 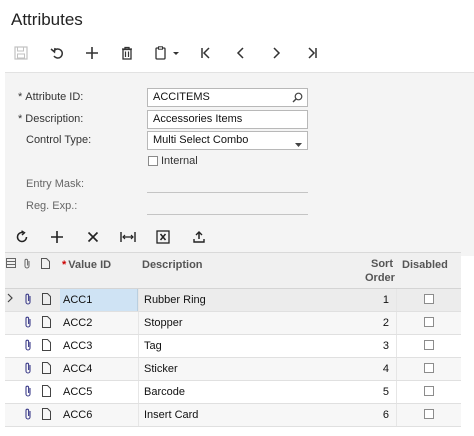 I want to click on sort-order-cell: 6, so click(x=374, y=415).